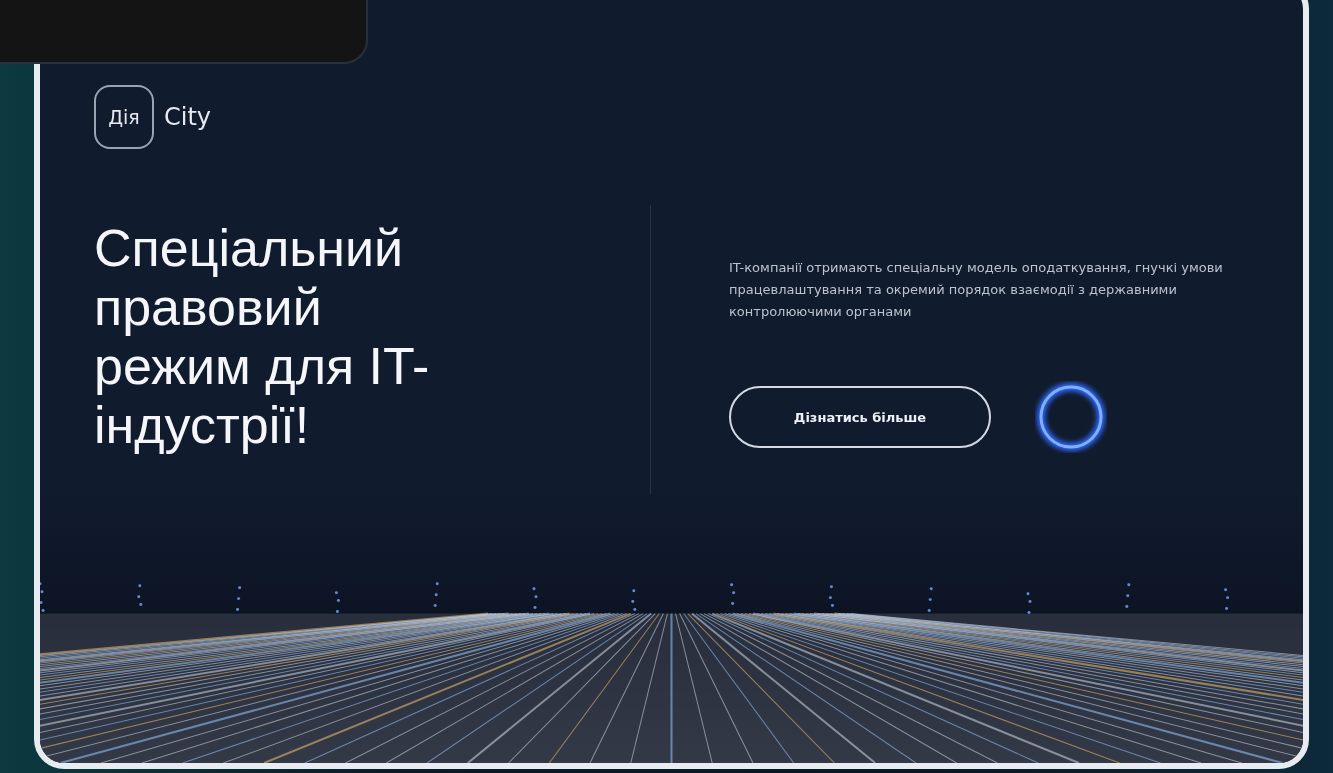 Image resolution: width=1333 pixels, height=773 pixels. Describe the element at coordinates (860, 417) in the screenshot. I see `learn-more-button: Дізнатись більше` at that location.